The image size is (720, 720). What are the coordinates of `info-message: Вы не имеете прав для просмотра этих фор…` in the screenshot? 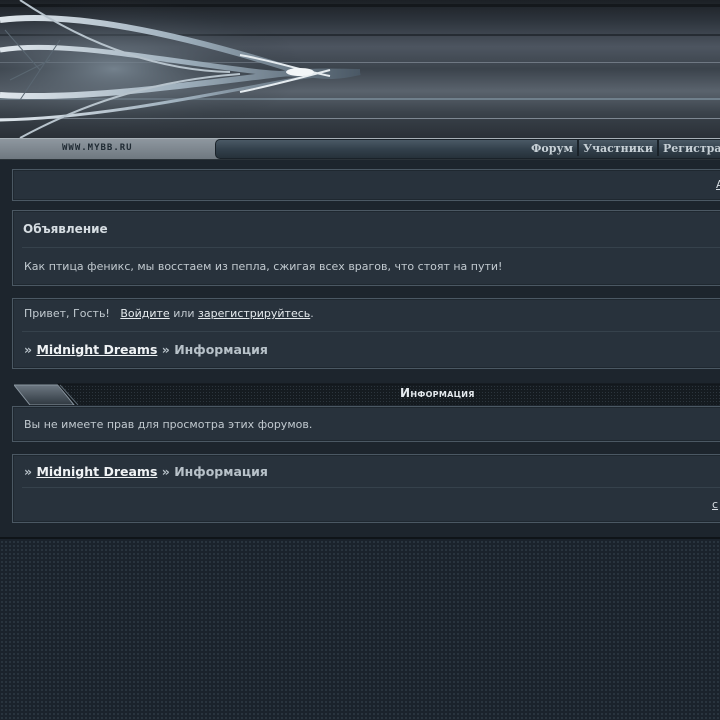 It's located at (168, 424).